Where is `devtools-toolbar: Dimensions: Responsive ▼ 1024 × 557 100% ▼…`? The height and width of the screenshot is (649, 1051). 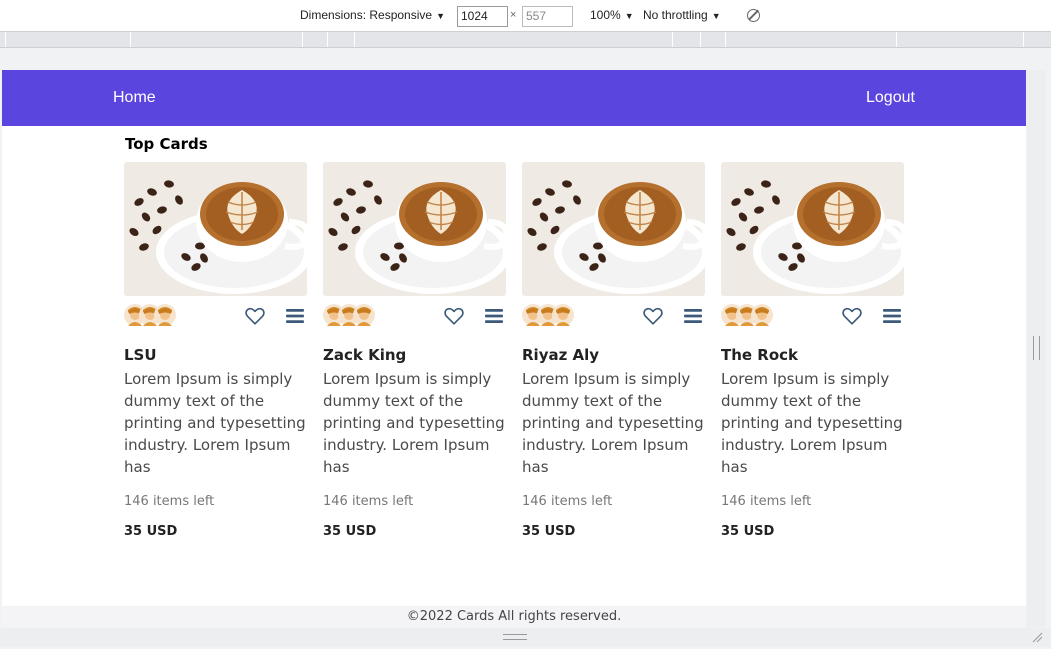
devtools-toolbar: Dimensions: Responsive ▼ 1024 × 557 100% ▼… is located at coordinates (525, 16).